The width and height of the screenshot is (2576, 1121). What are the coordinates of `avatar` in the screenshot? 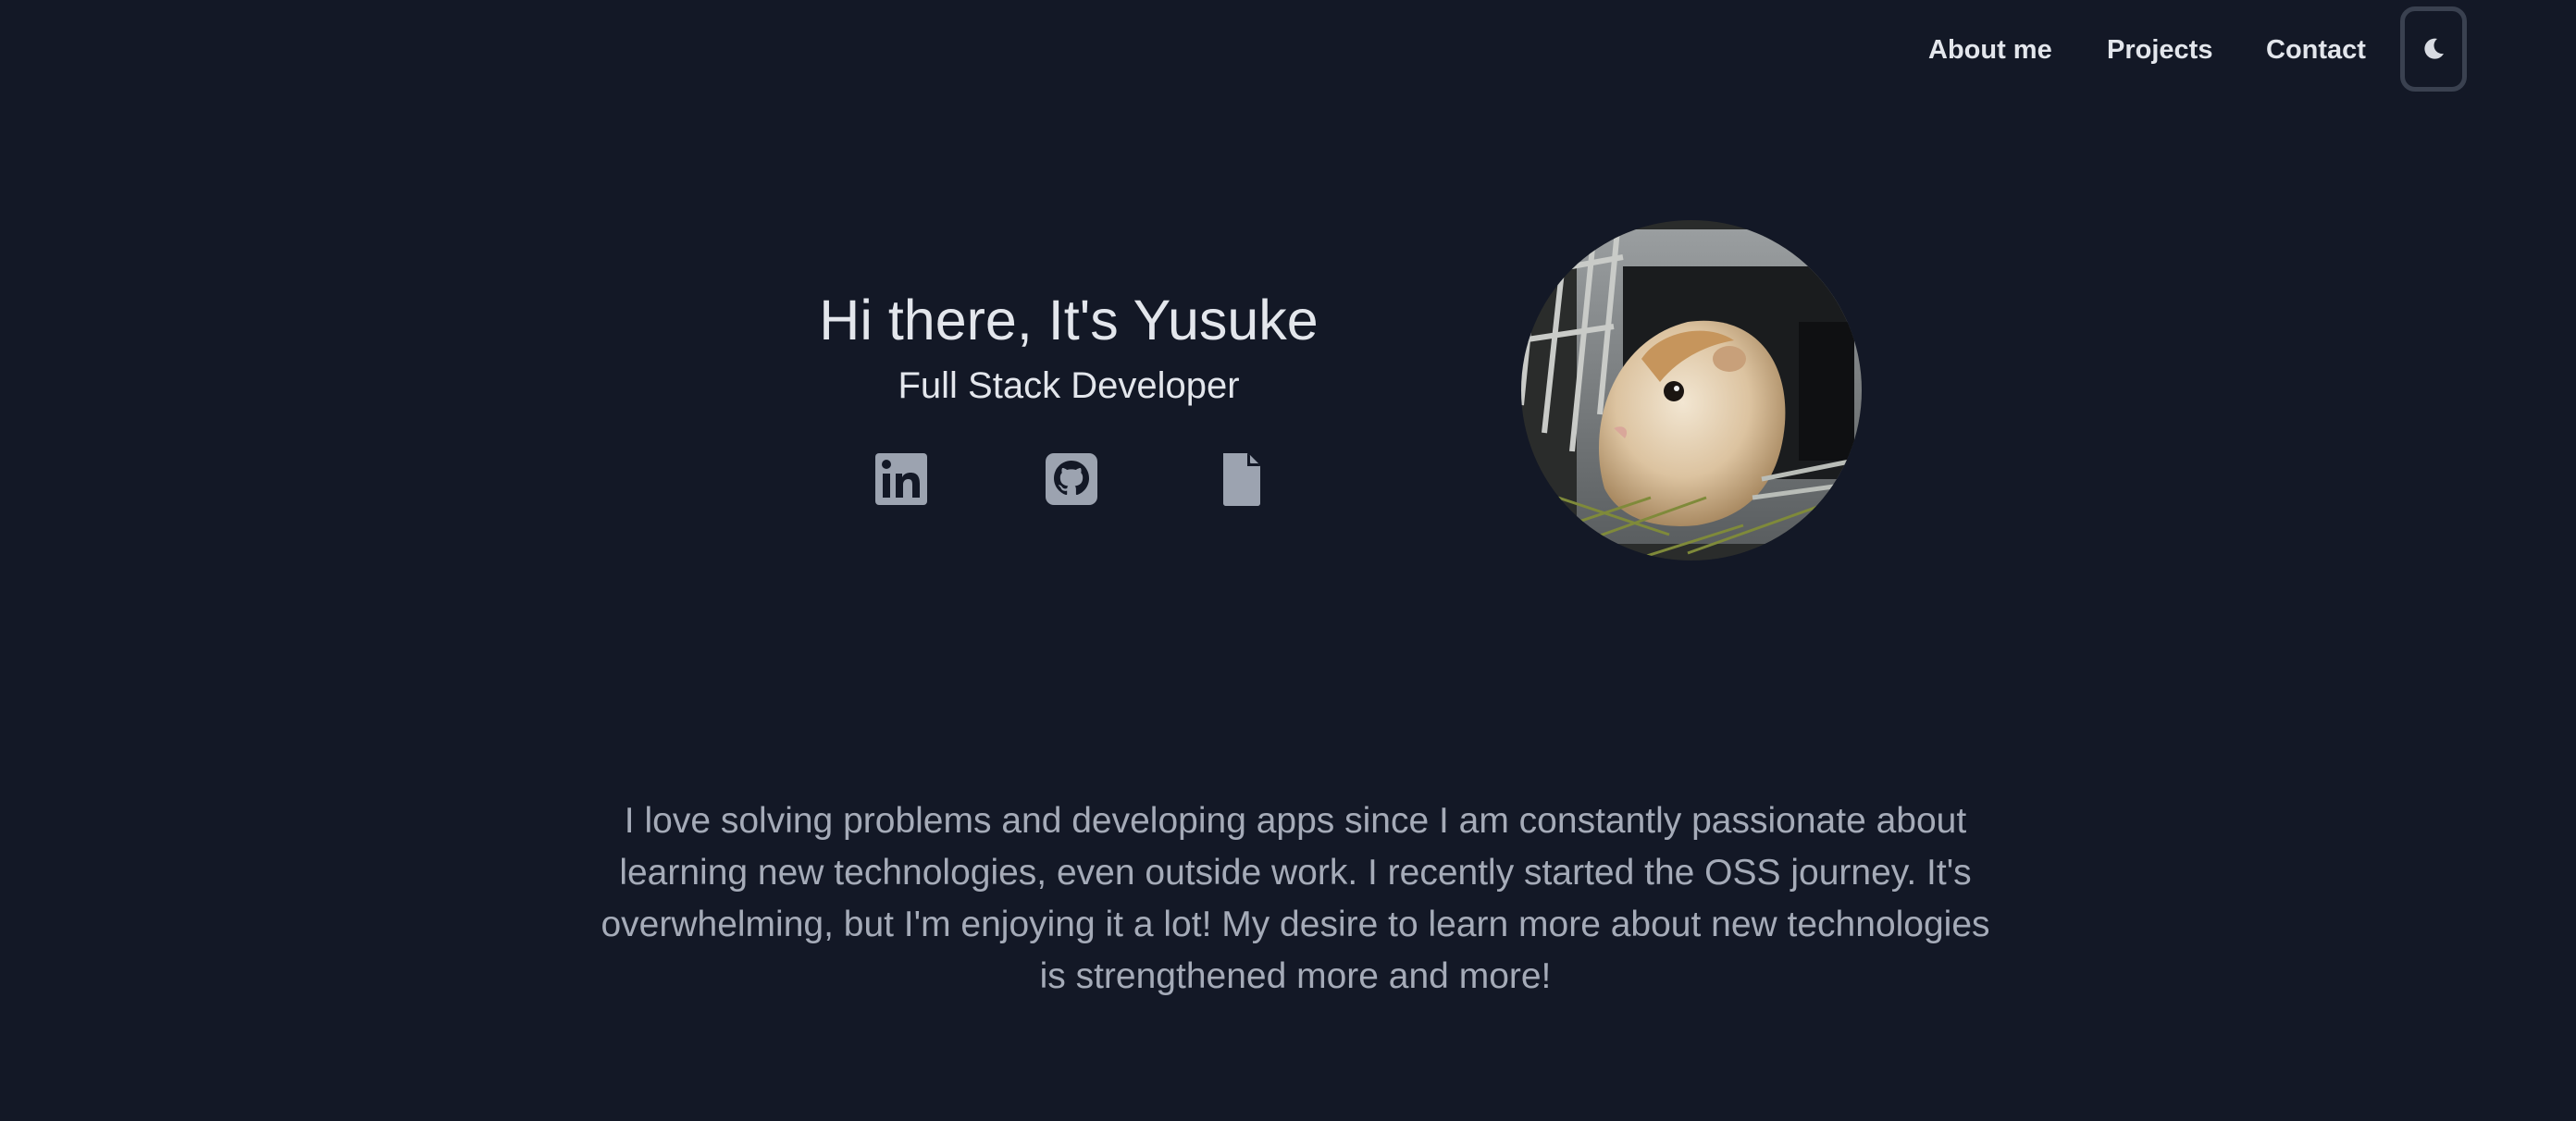 It's located at (1692, 390).